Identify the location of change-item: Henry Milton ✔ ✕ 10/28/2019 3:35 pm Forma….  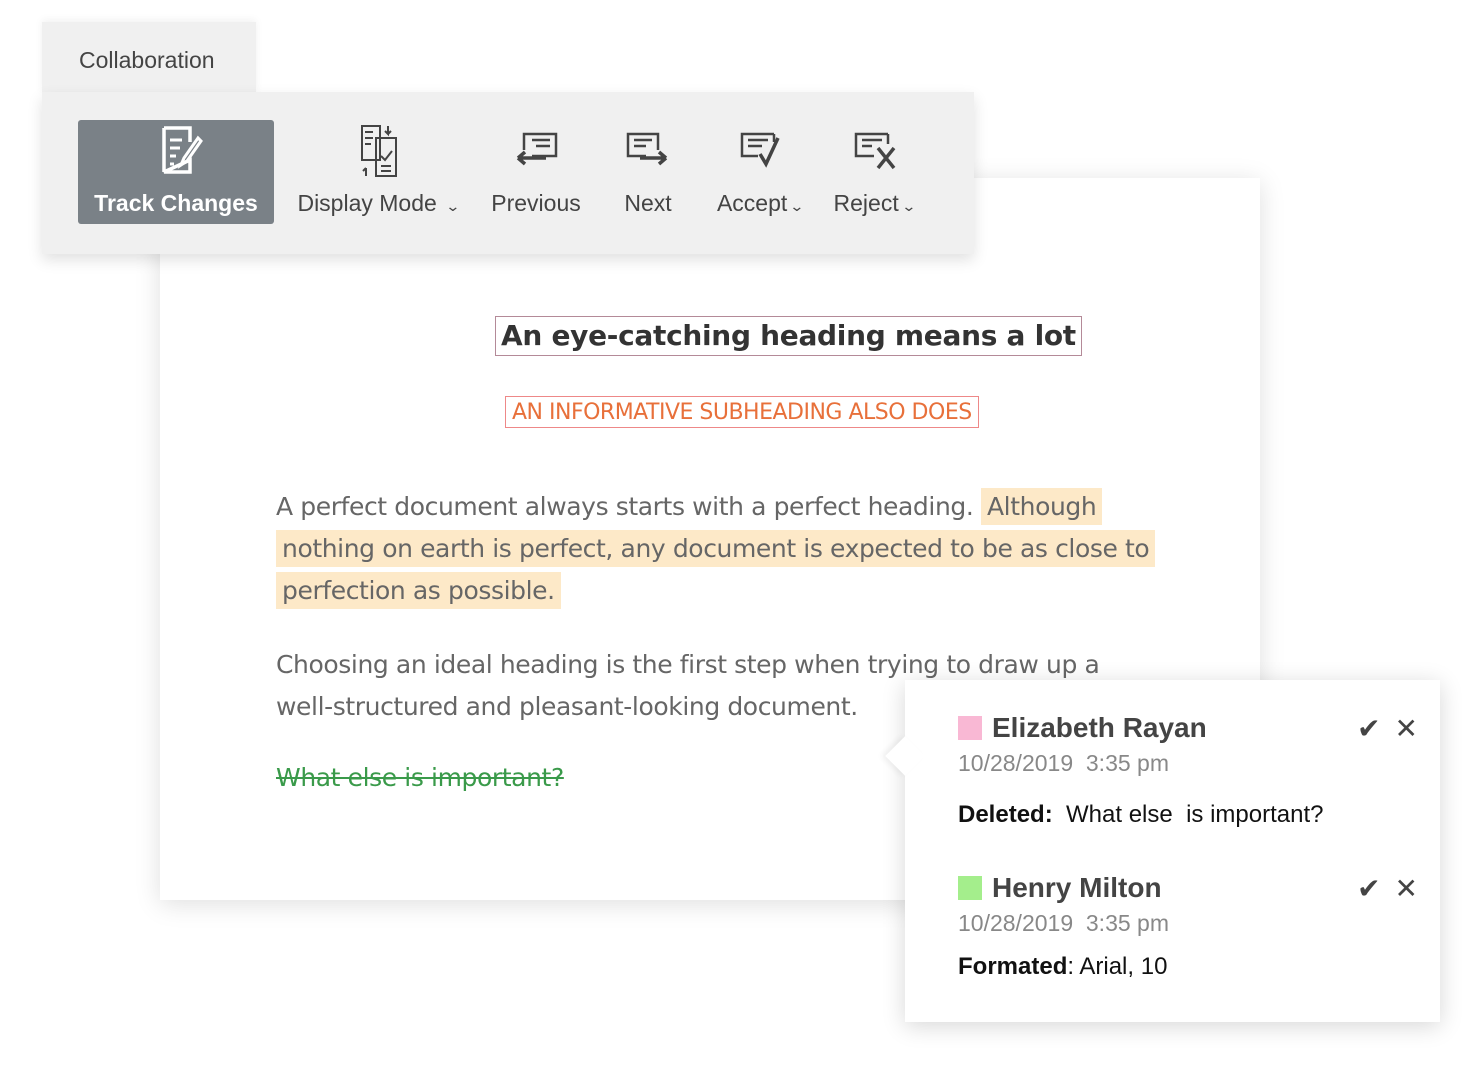
(1188, 926).